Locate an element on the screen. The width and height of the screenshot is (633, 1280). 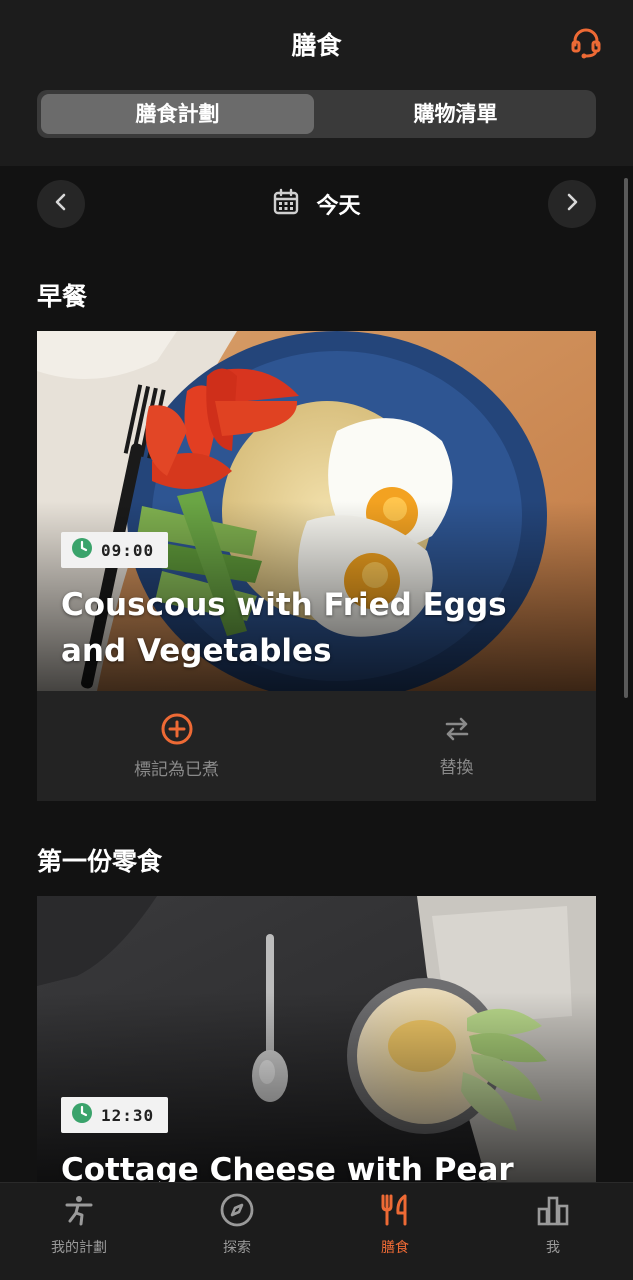
section-title-breakfast: 早餐 is located at coordinates (62, 296).